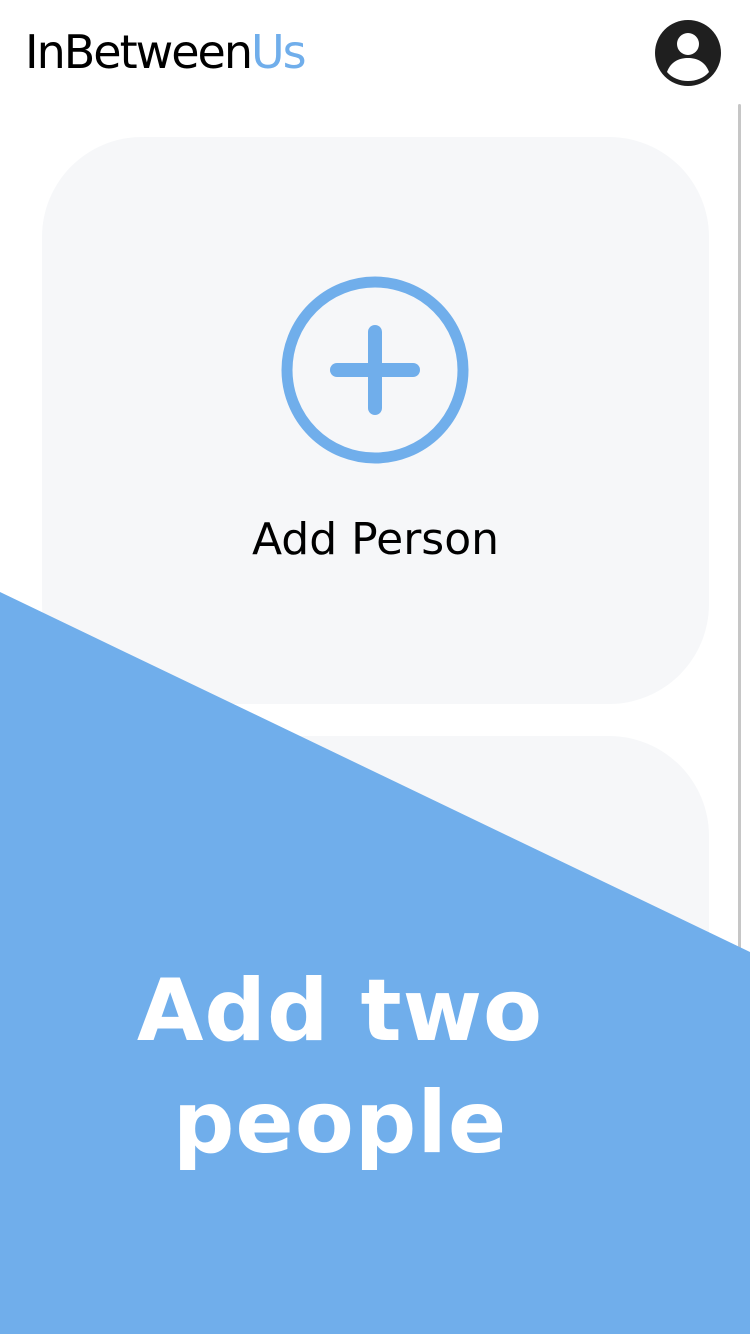 This screenshot has height=1334, width=750. What do you see at coordinates (340, 1123) in the screenshot?
I see `banner-headline-line2: people` at bounding box center [340, 1123].